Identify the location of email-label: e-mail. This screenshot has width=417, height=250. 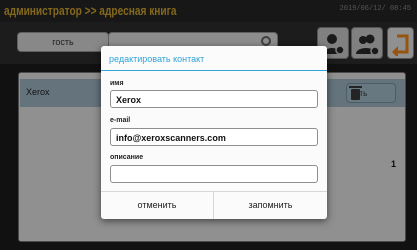
(120, 120).